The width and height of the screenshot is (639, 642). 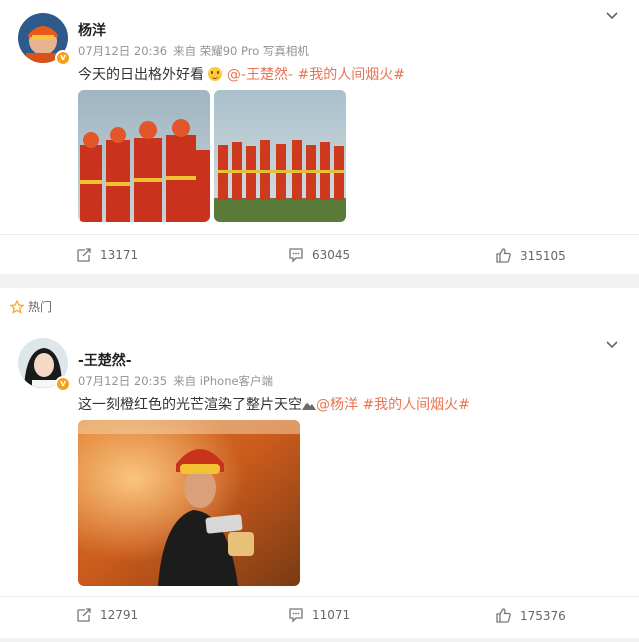 What do you see at coordinates (543, 615) in the screenshot?
I see `like-count: 175376` at bounding box center [543, 615].